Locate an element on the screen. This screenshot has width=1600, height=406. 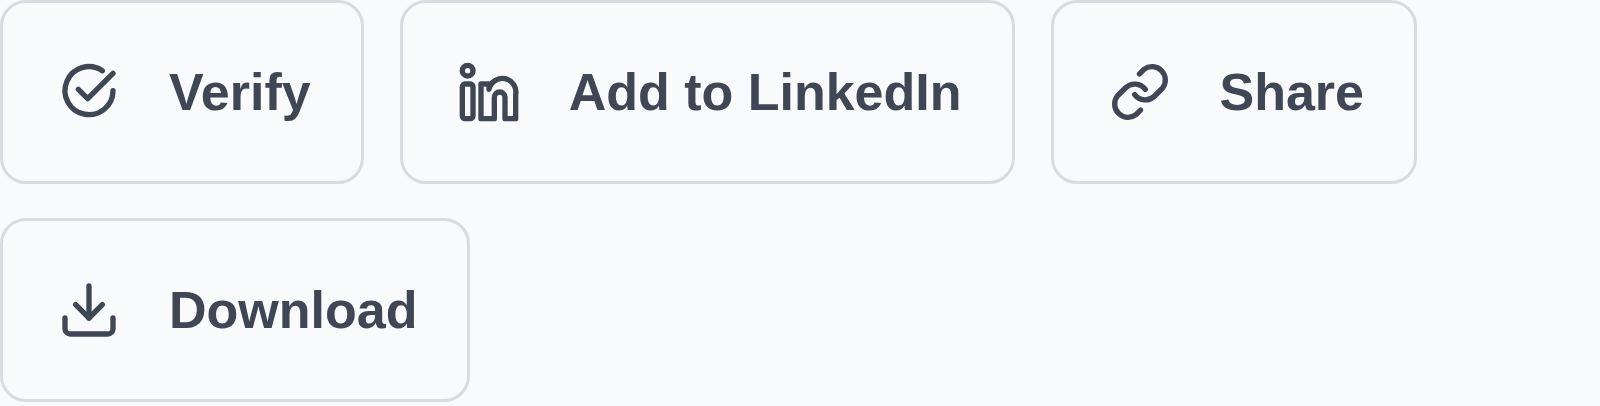
download-button: Download is located at coordinates (235, 310).